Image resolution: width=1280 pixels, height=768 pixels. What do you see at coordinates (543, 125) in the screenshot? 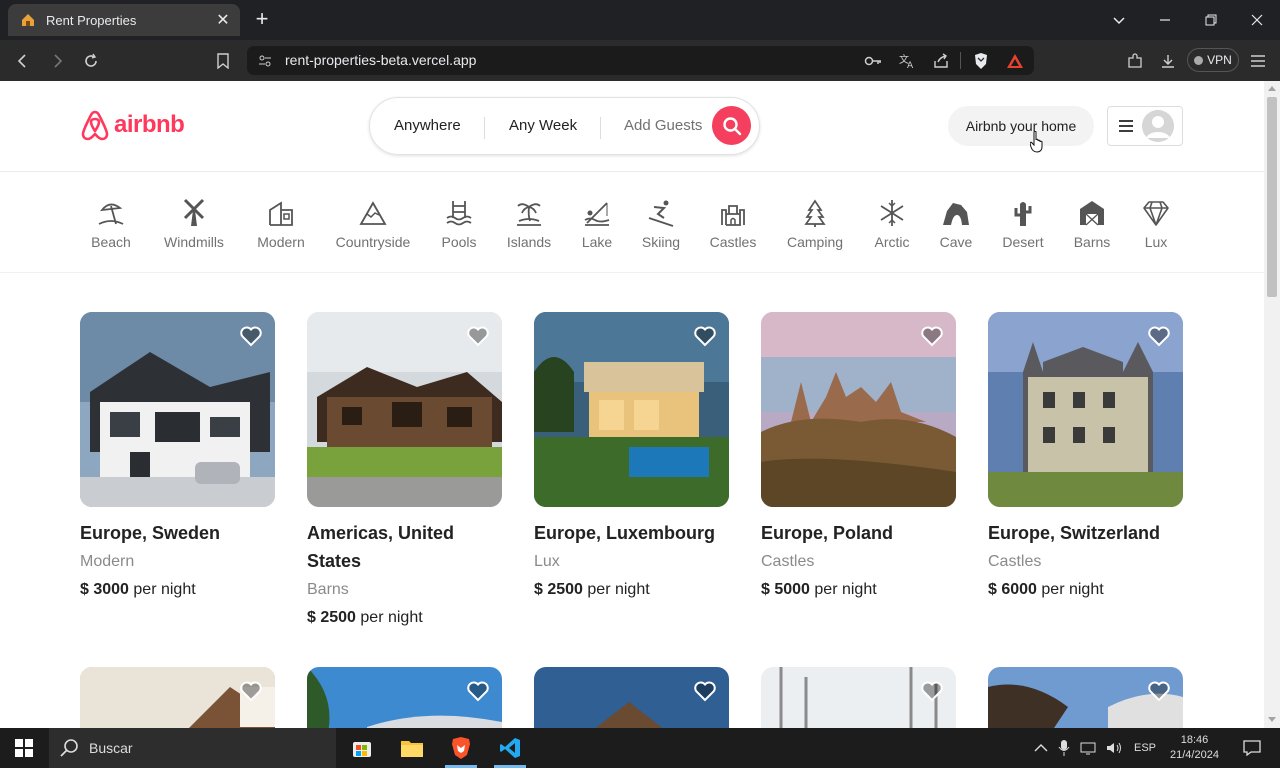
I see `search-any-week: Any Week` at bounding box center [543, 125].